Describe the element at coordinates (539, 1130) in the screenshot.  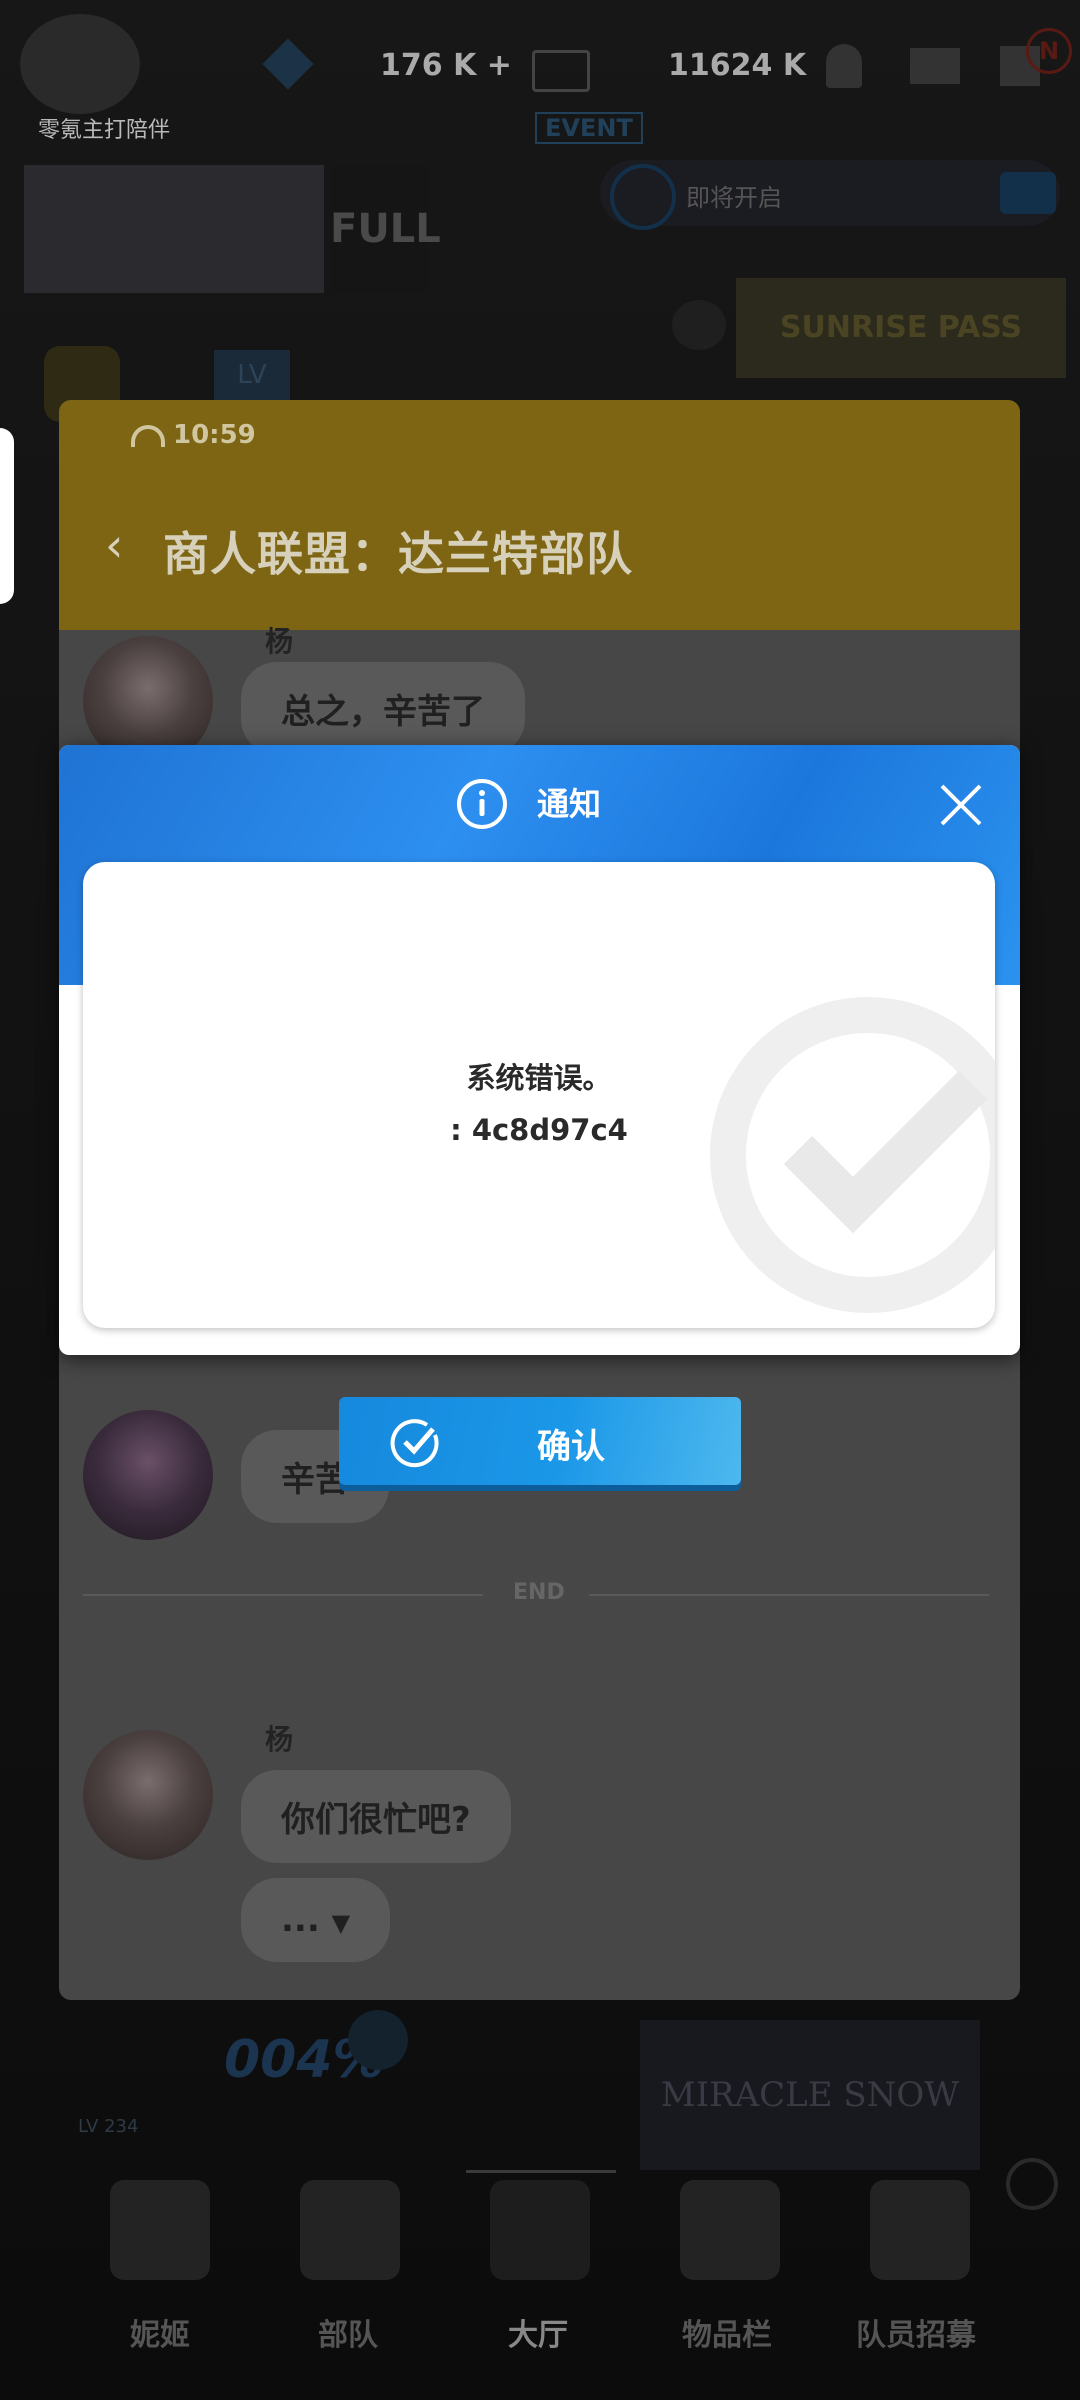
I see `error-code: : 4c8d97c4` at that location.